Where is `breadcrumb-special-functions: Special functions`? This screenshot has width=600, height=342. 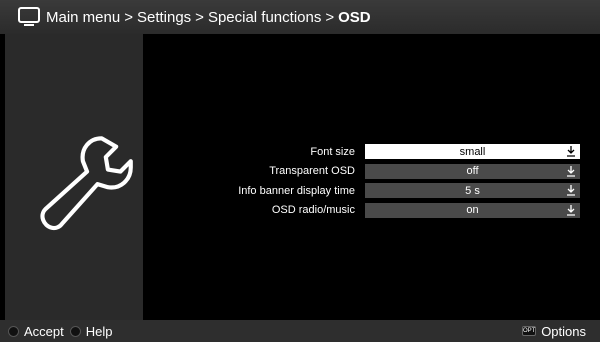 breadcrumb-special-functions: Special functions is located at coordinates (264, 17).